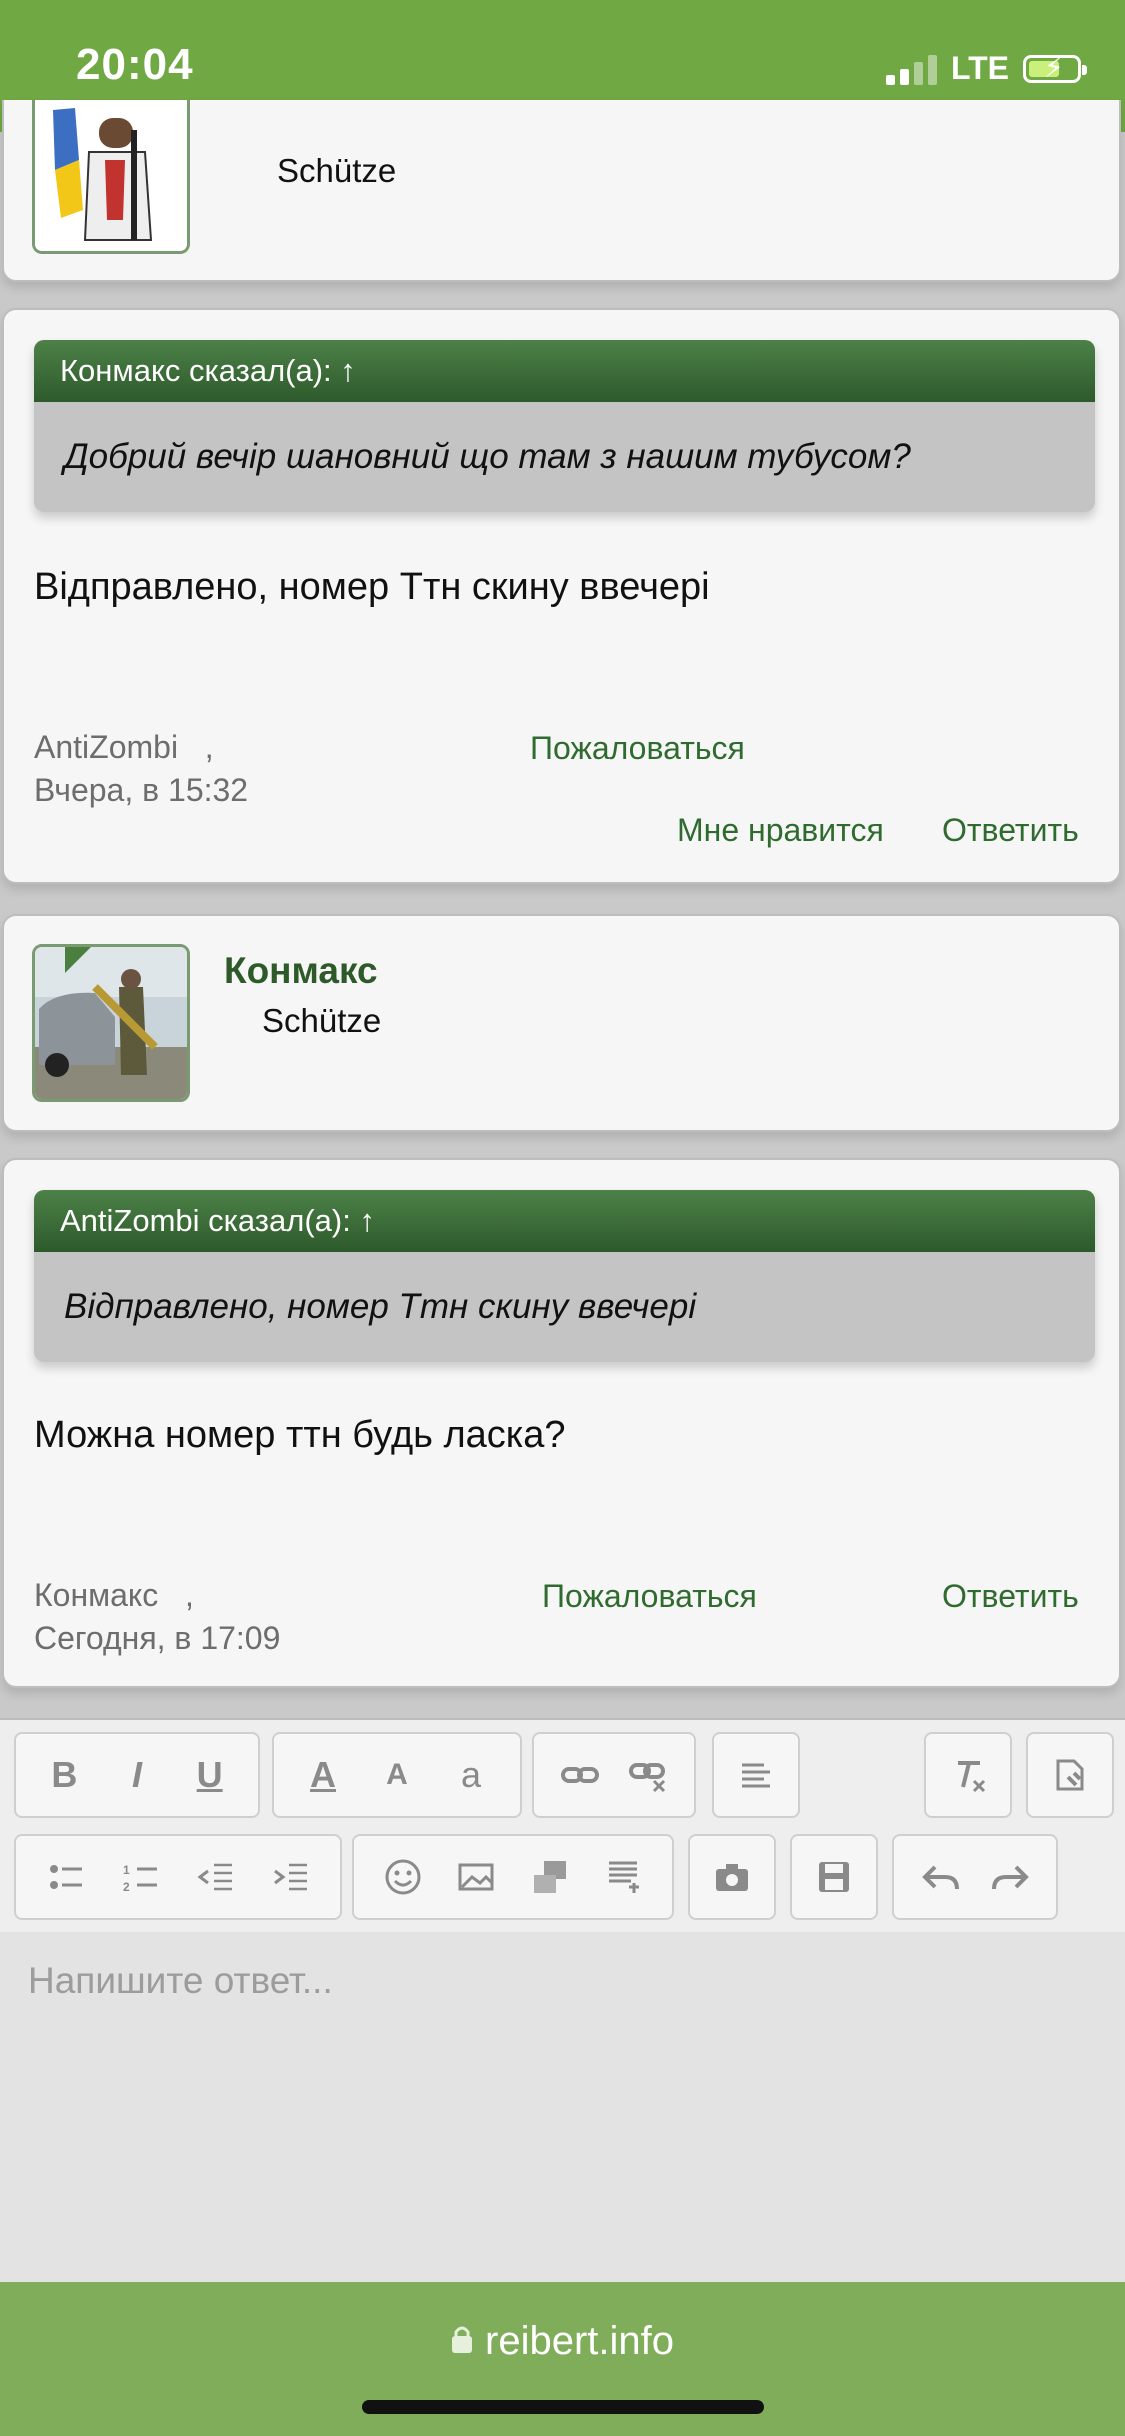  What do you see at coordinates (141, 769) in the screenshot?
I see `post-meta: AntiZombi , Вчера, в 15:32` at bounding box center [141, 769].